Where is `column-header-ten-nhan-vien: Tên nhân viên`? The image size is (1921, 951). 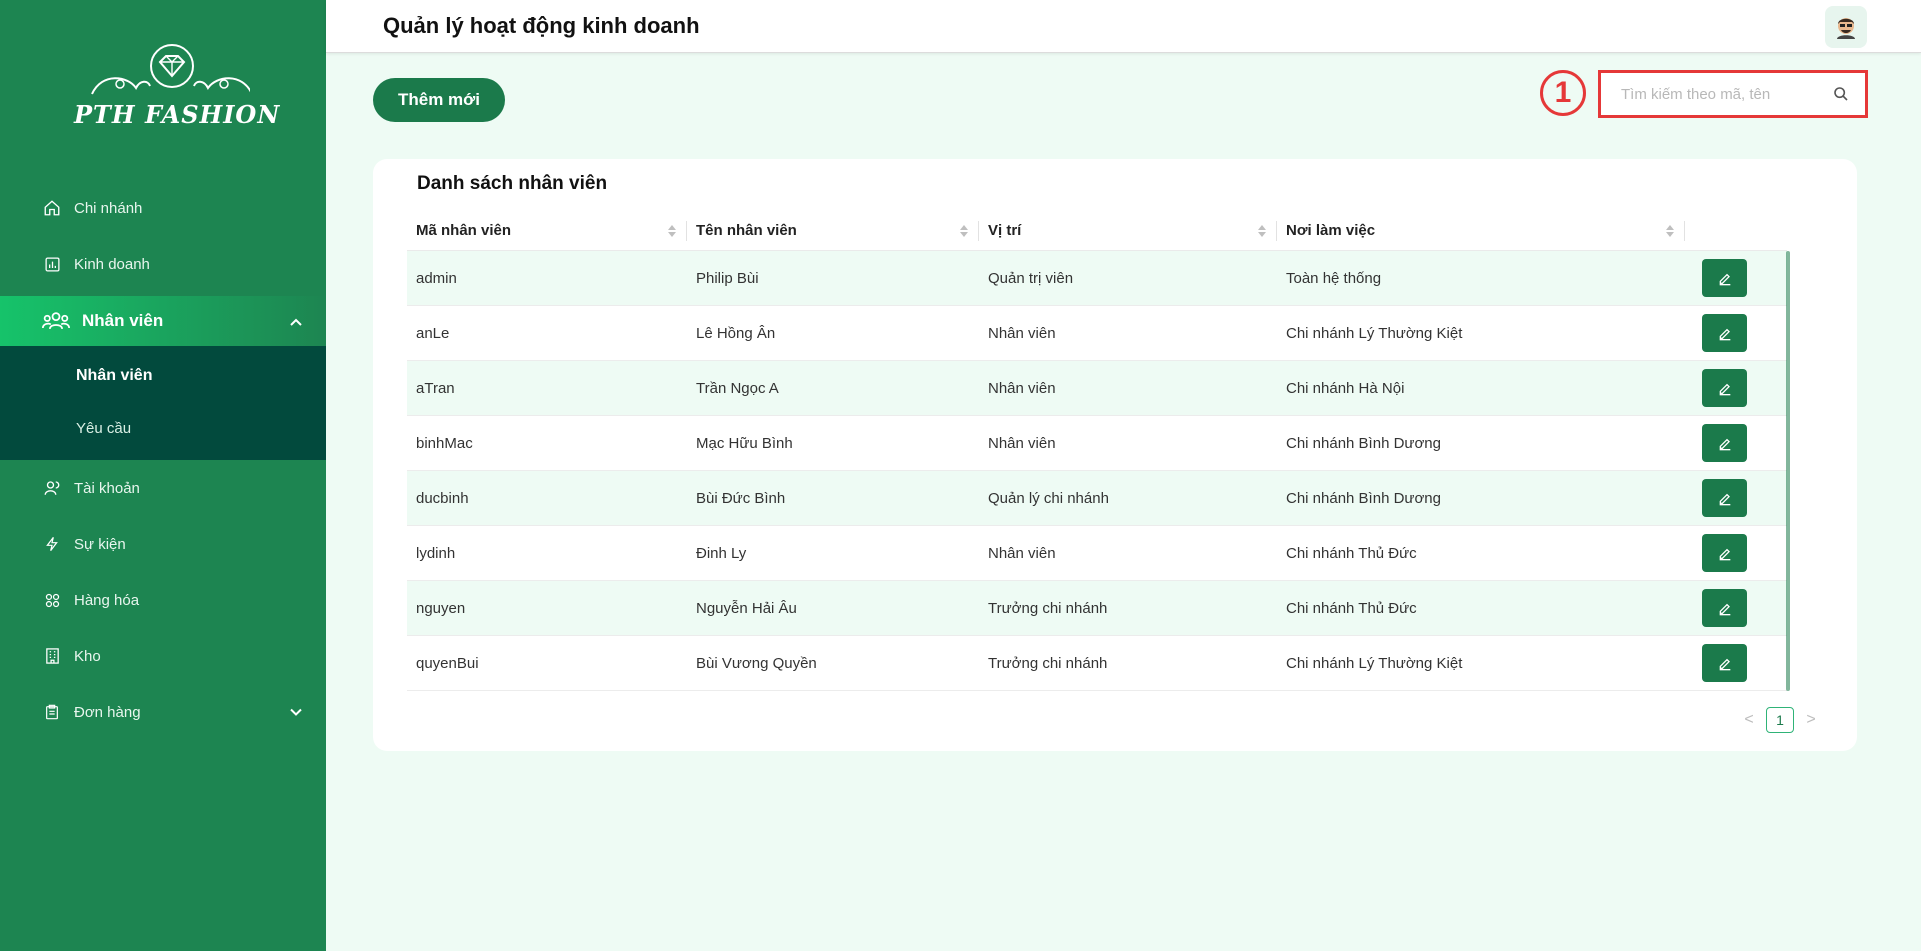
column-header-ten-nhan-vien: Tên nhân viên is located at coordinates (833, 231).